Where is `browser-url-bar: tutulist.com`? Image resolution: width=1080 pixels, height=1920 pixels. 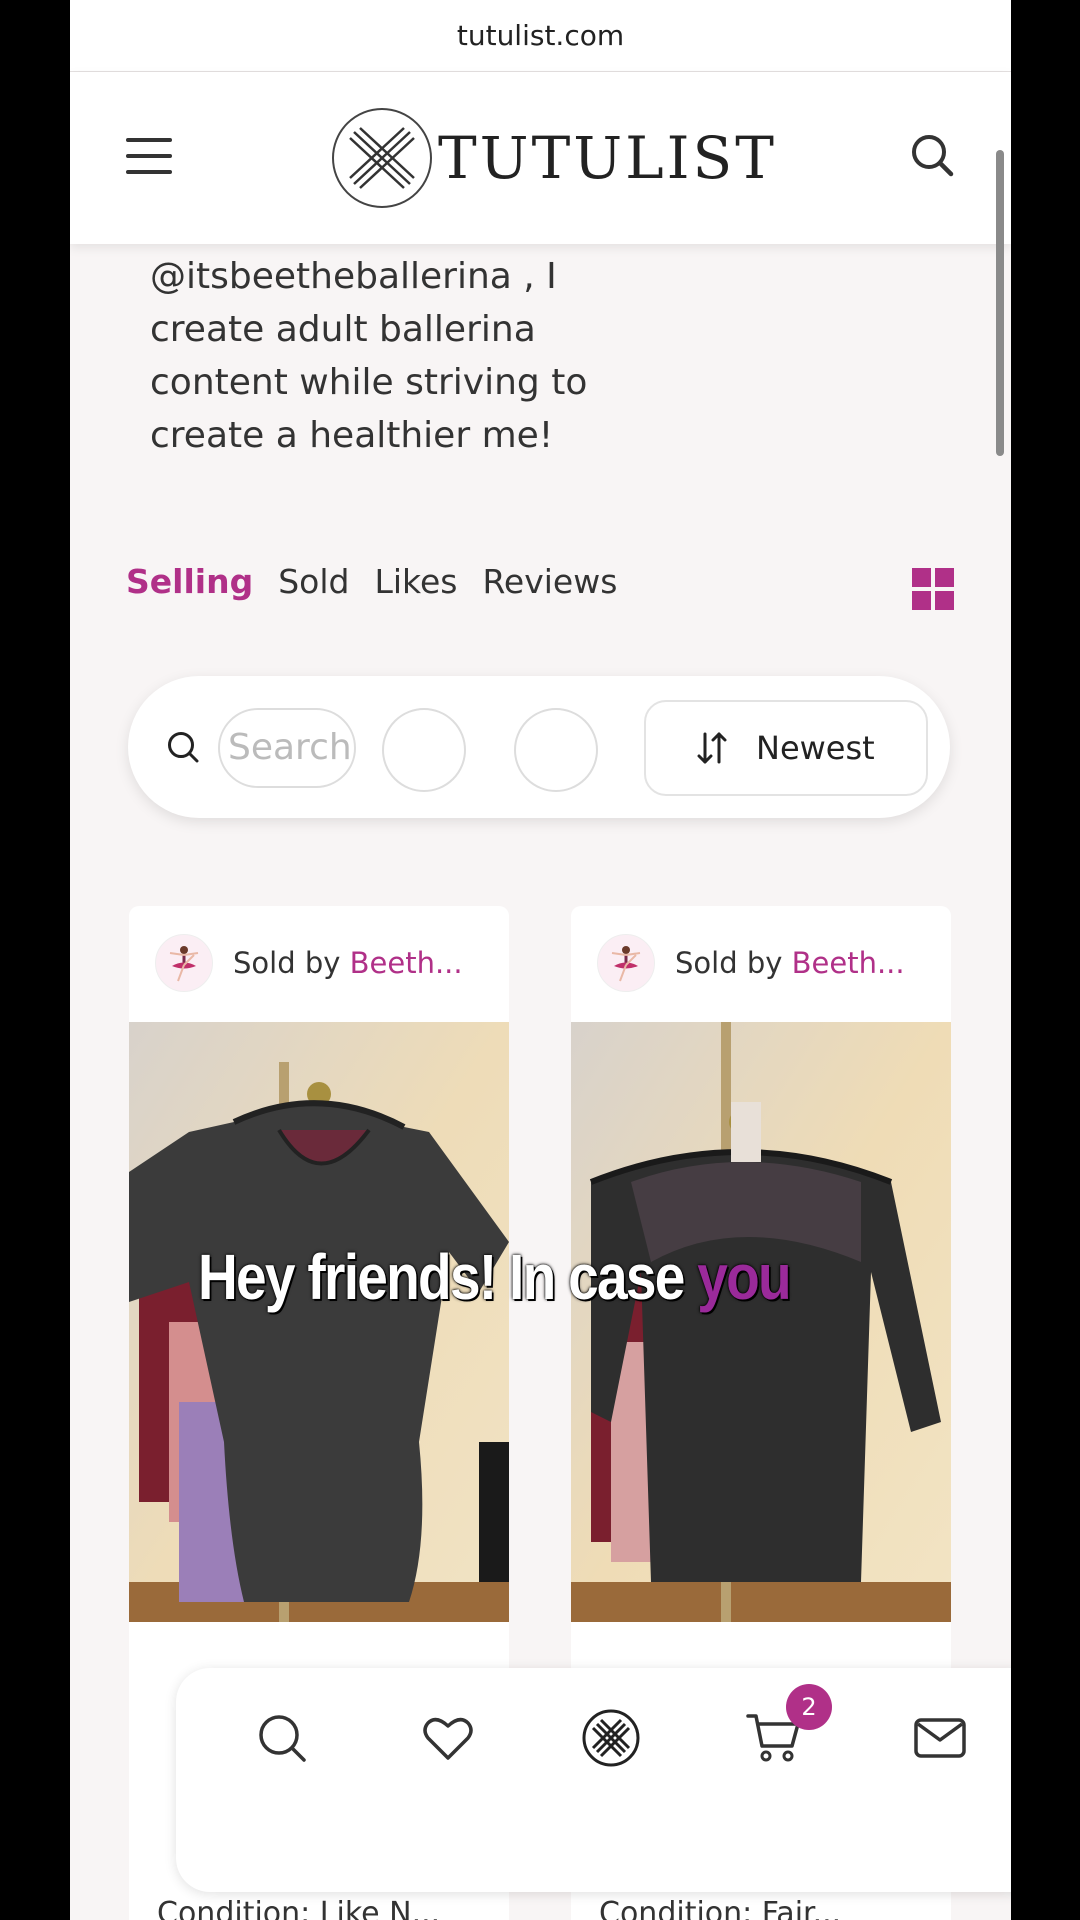
browser-url-bar: tutulist.com is located at coordinates (540, 36).